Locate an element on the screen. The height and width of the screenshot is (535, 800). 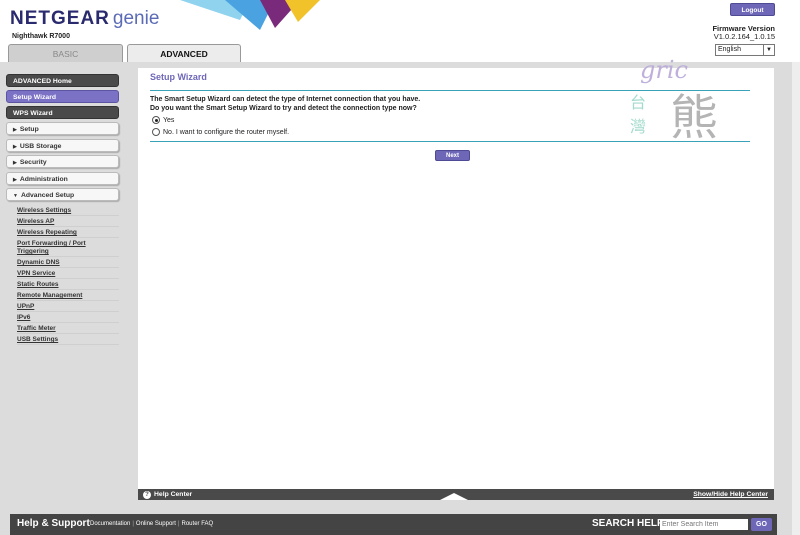
help-center-link: ? Help Center is located at coordinates (167, 494).